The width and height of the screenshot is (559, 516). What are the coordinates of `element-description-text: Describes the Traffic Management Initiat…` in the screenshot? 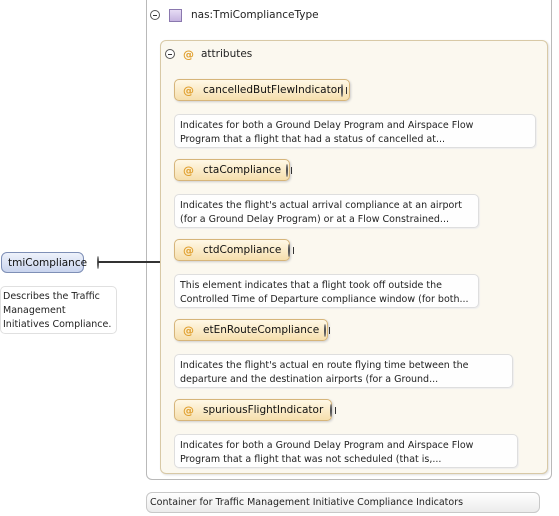 It's located at (57, 310).